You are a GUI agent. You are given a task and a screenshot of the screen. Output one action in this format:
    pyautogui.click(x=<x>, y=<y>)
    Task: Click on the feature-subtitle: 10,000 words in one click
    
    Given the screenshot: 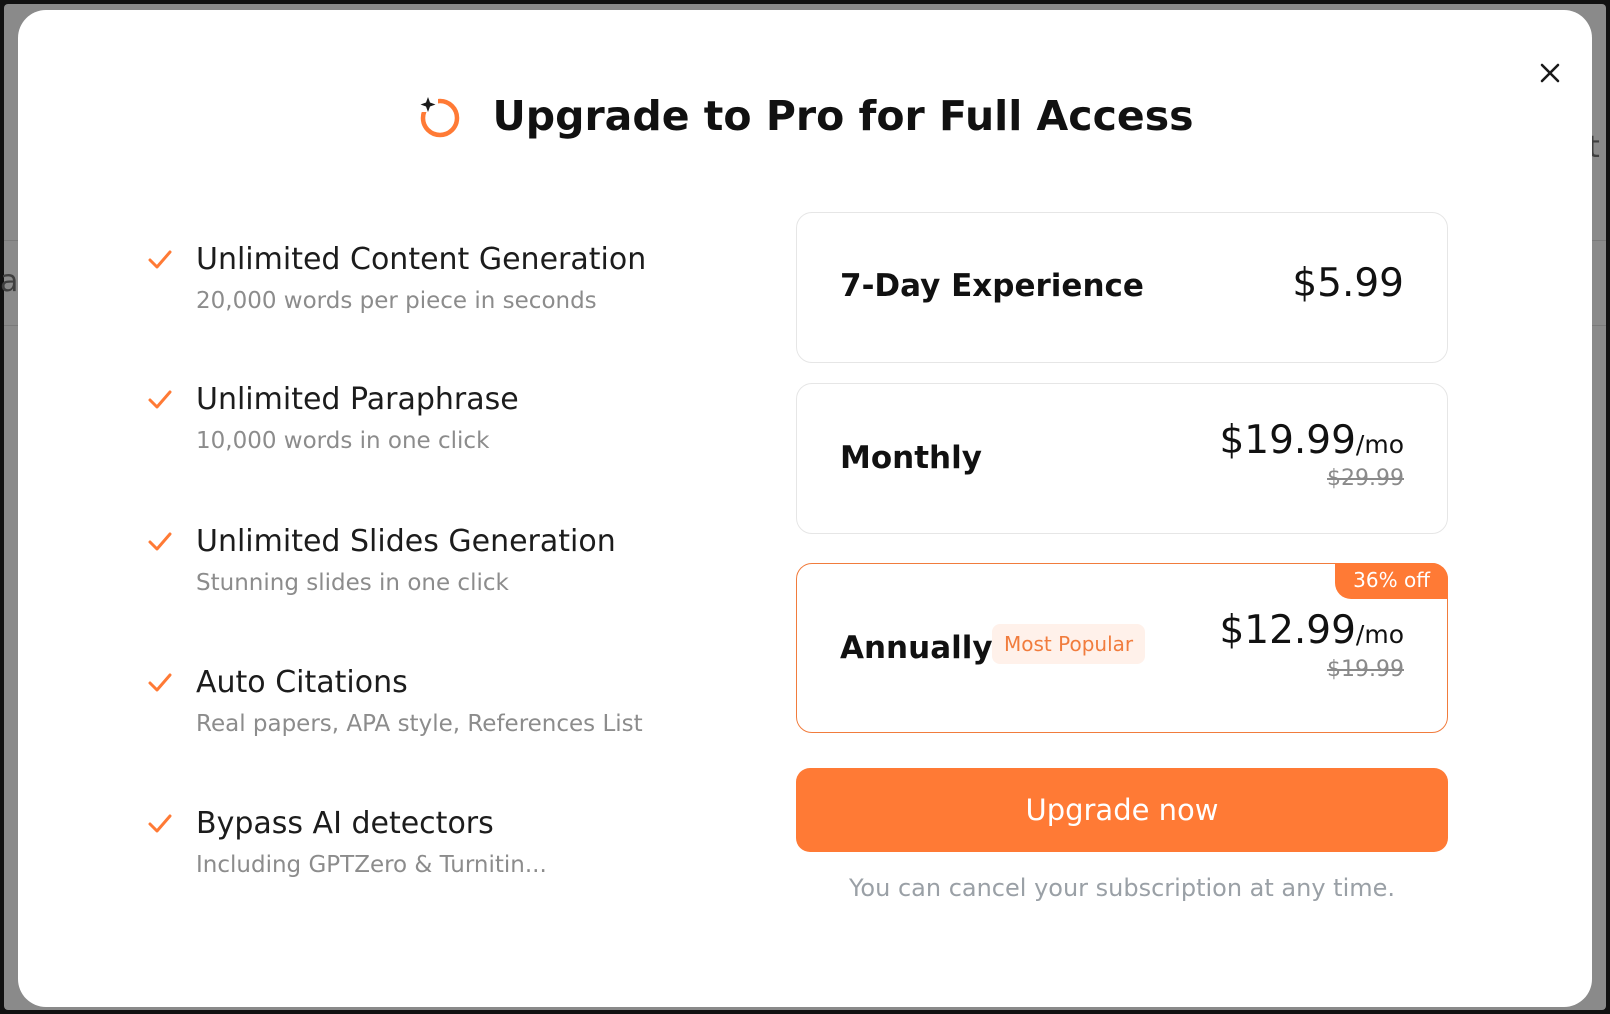 What is the action you would take?
    pyautogui.click(x=343, y=441)
    